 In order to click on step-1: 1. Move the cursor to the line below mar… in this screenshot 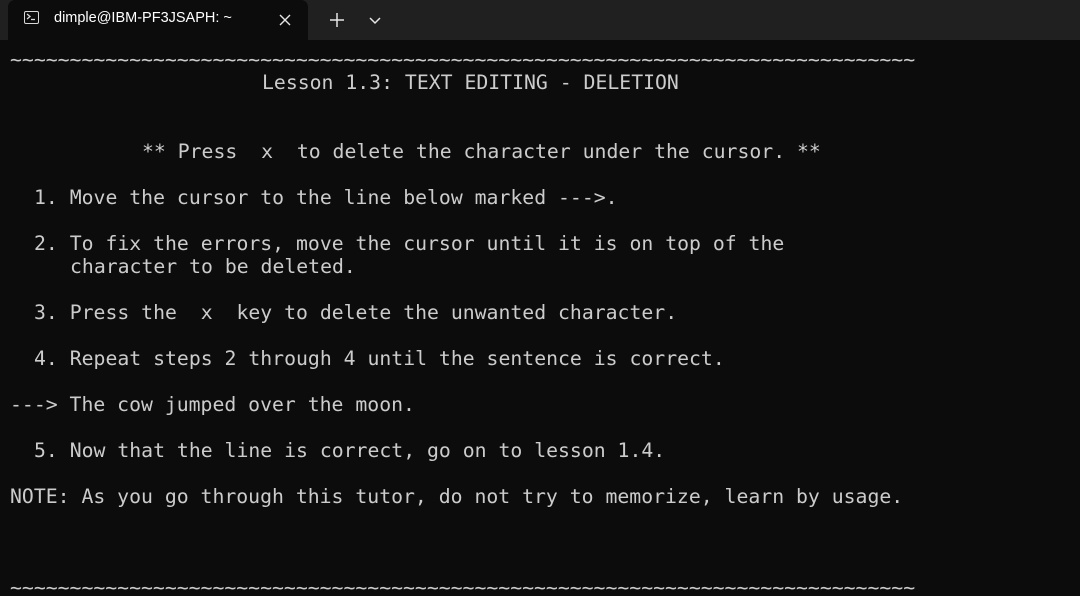, I will do `click(326, 197)`.